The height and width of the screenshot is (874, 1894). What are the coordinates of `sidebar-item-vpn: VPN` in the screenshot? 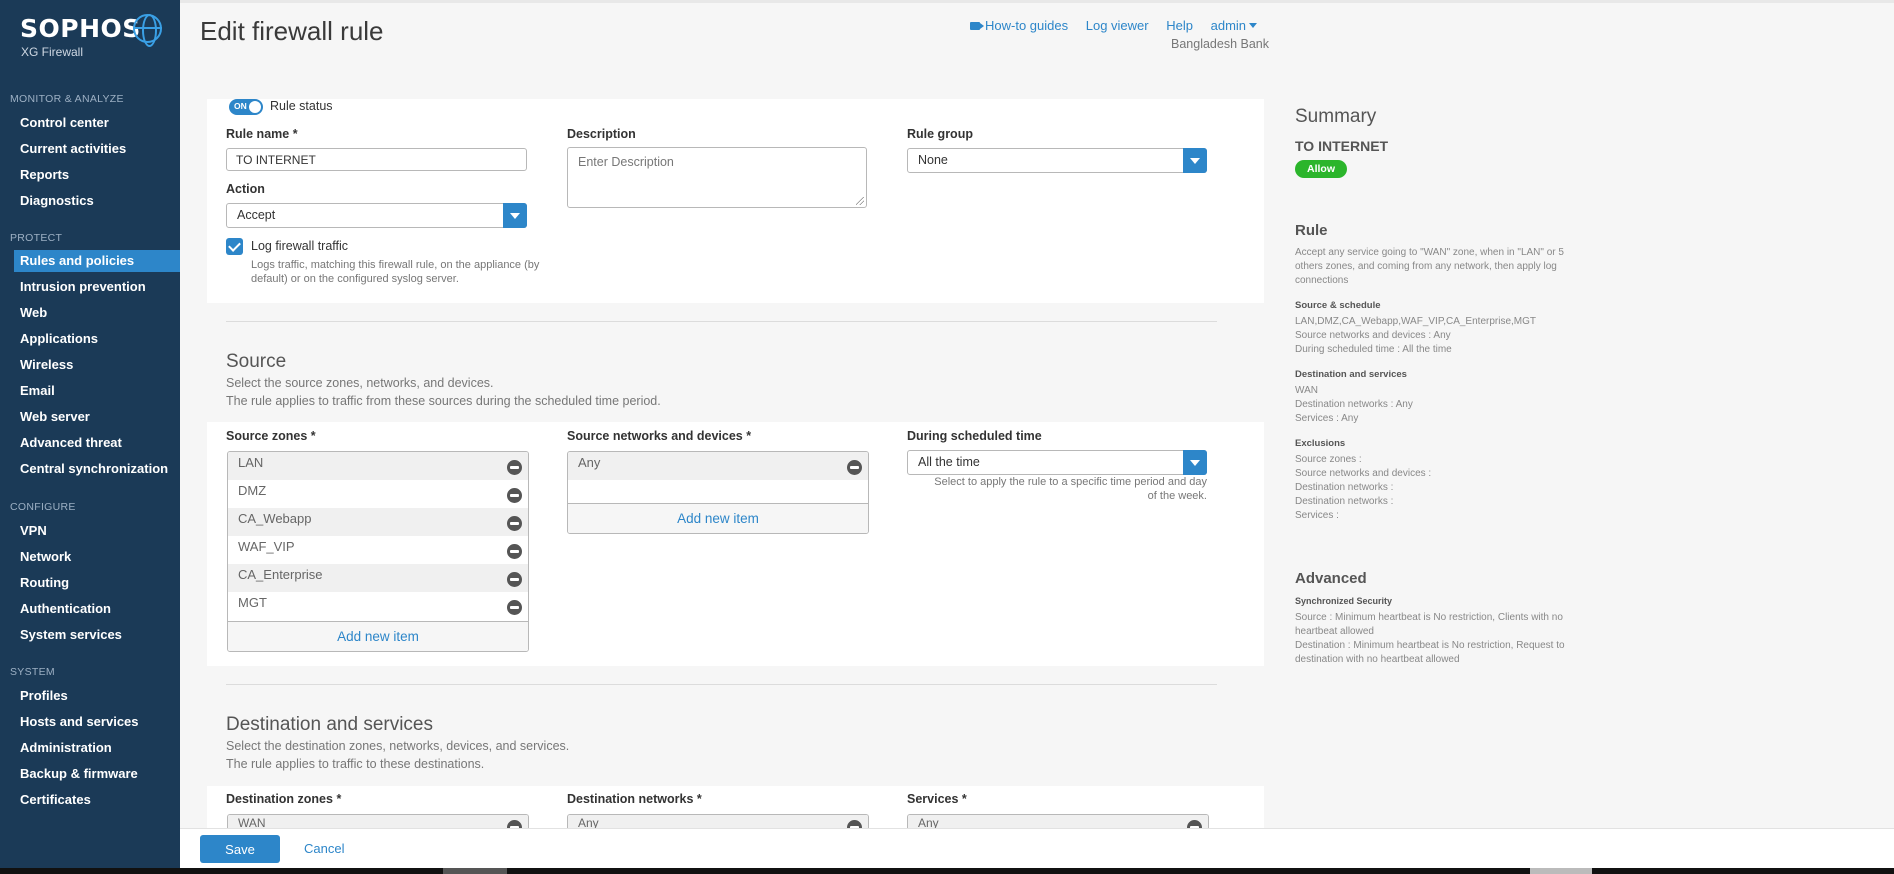 It's located at (90, 531).